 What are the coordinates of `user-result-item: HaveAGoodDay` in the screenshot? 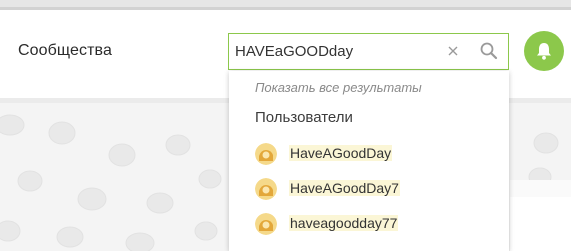 It's located at (375, 154).